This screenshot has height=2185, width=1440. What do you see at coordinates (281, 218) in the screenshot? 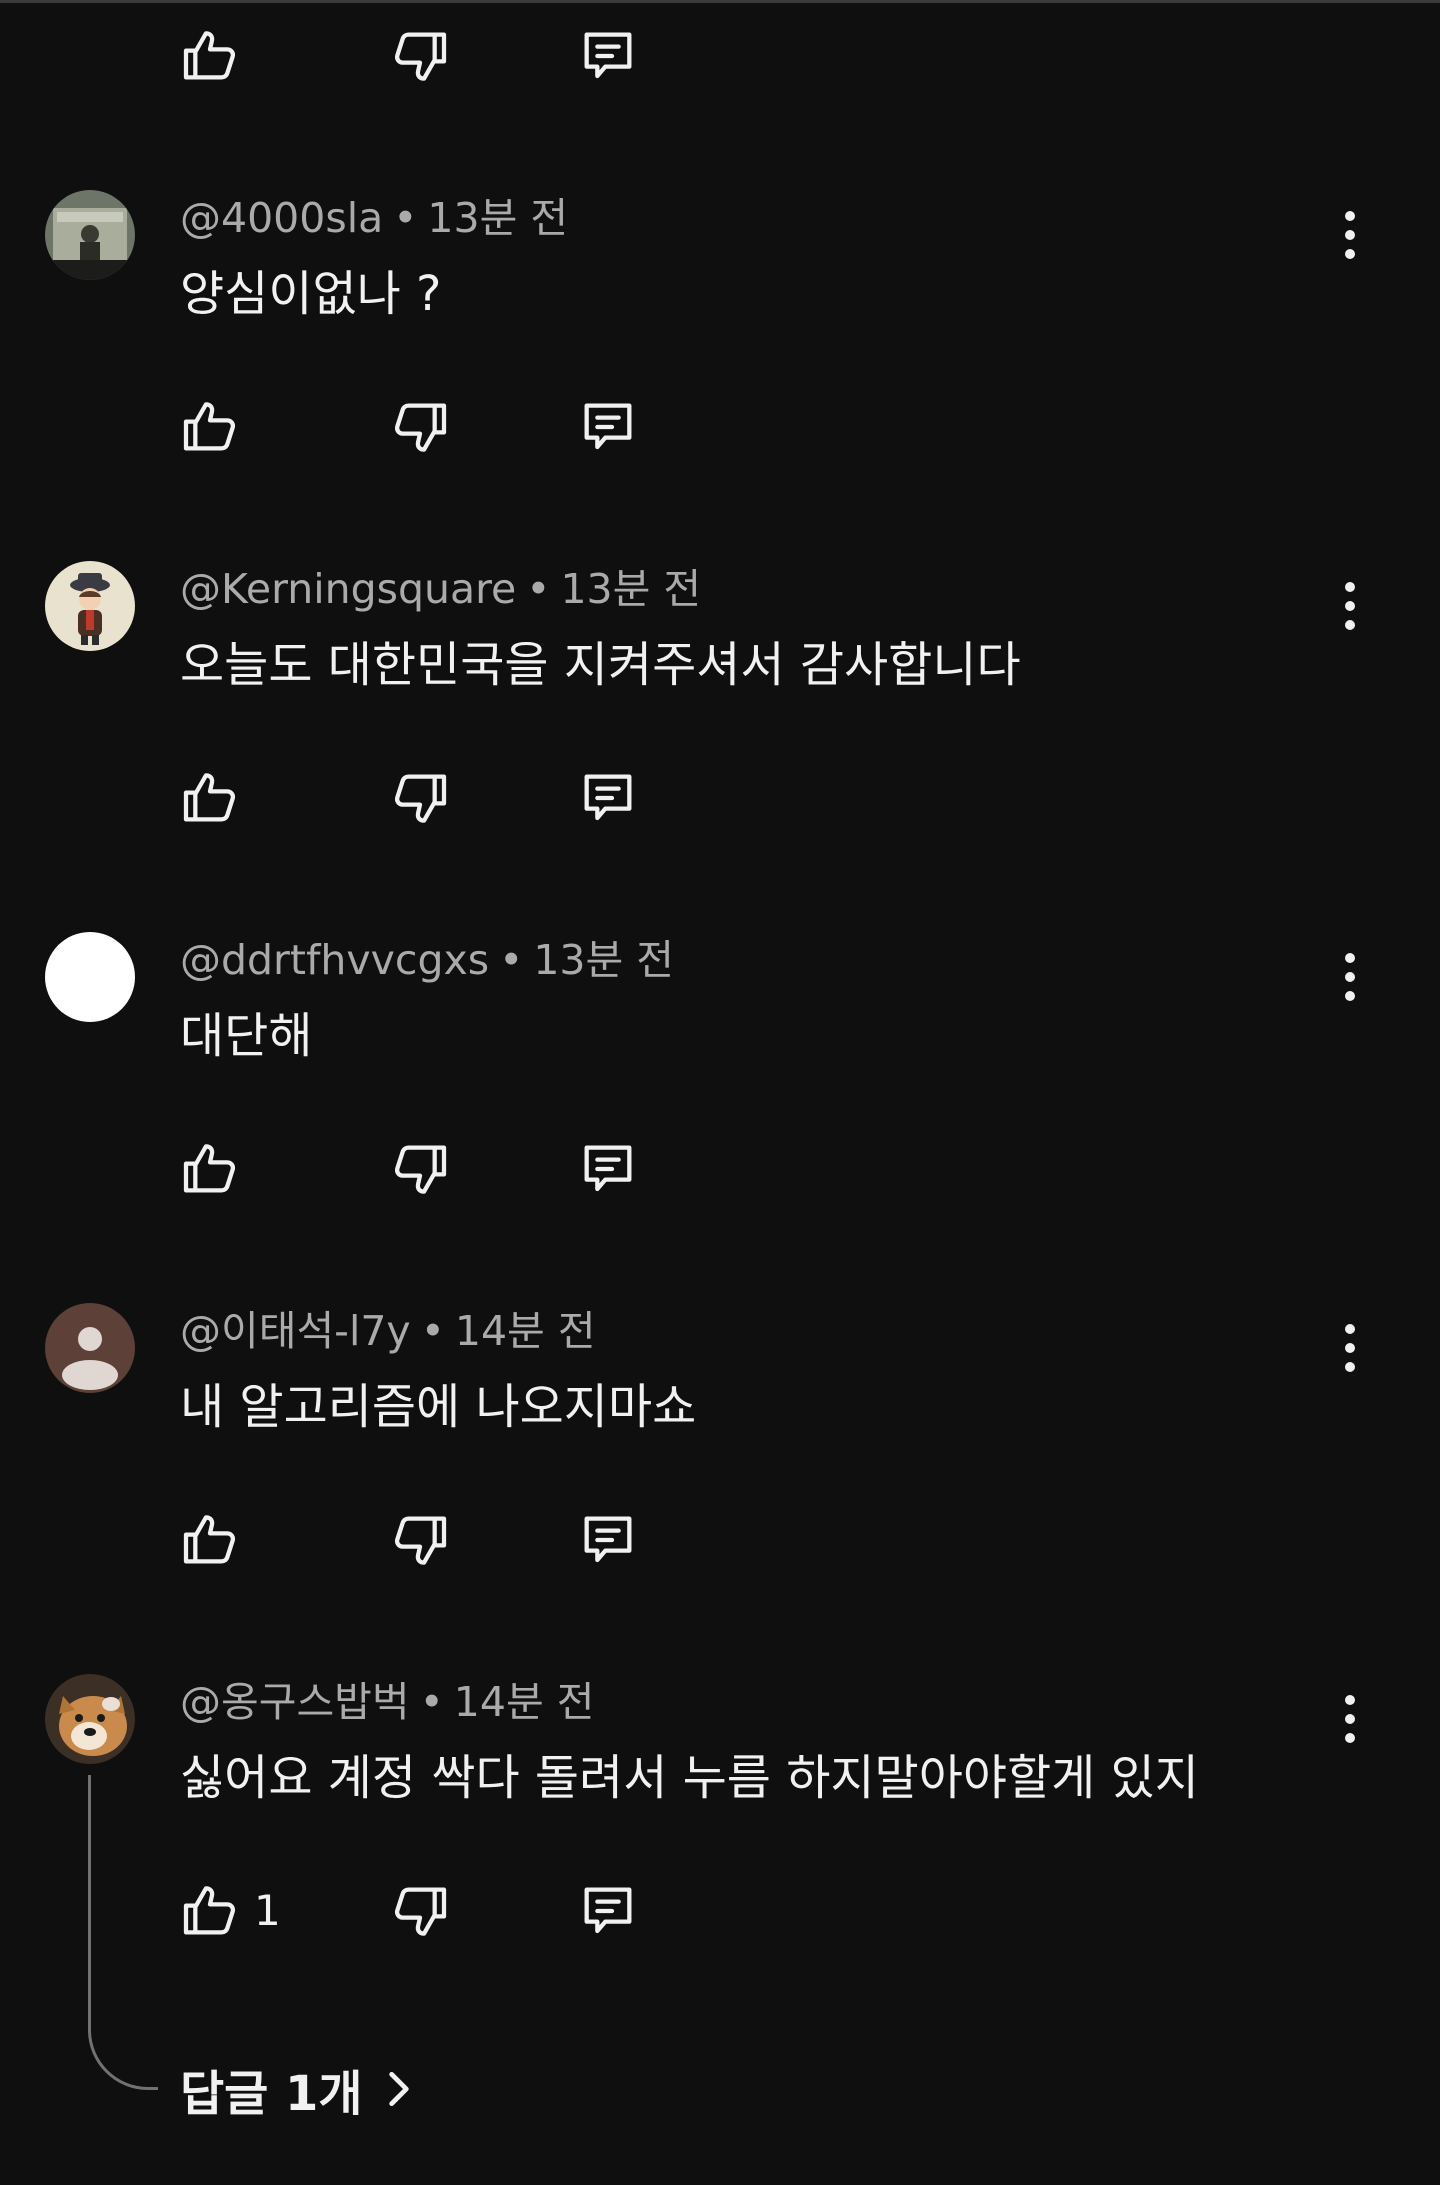
I see `author-handle: @4000sla` at bounding box center [281, 218].